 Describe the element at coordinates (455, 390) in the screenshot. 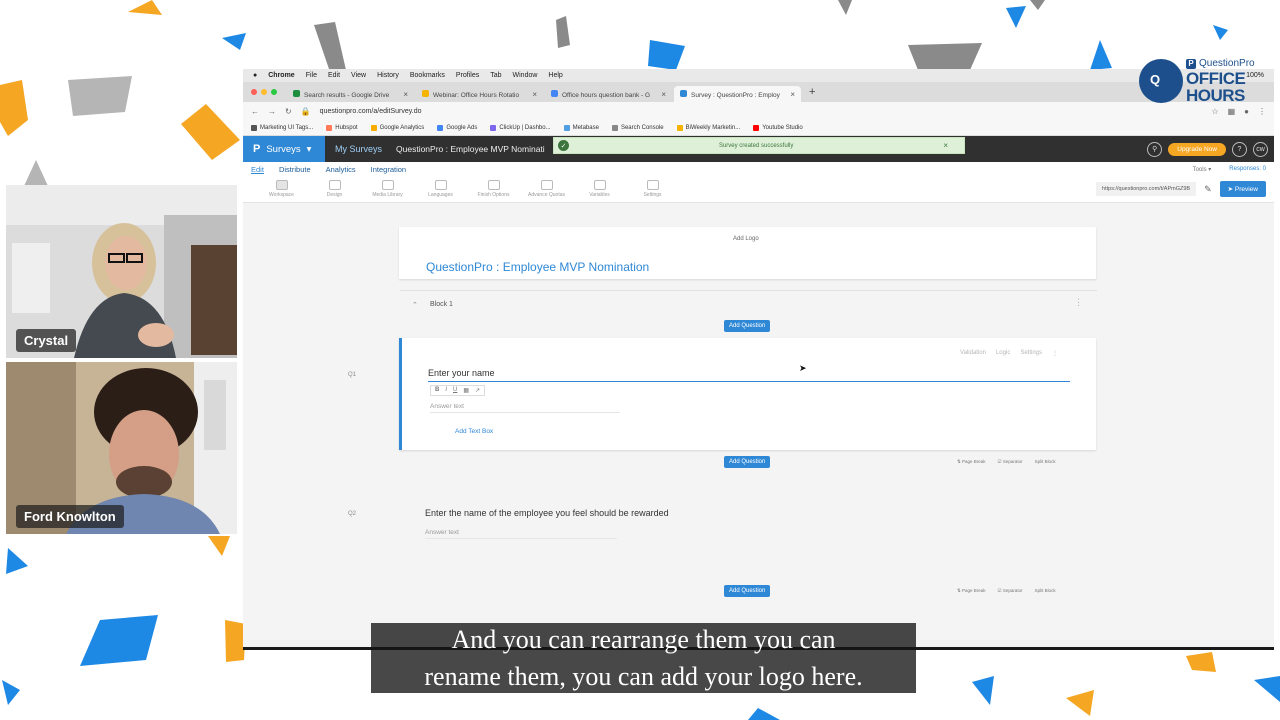

I see `underline-icon: U` at that location.